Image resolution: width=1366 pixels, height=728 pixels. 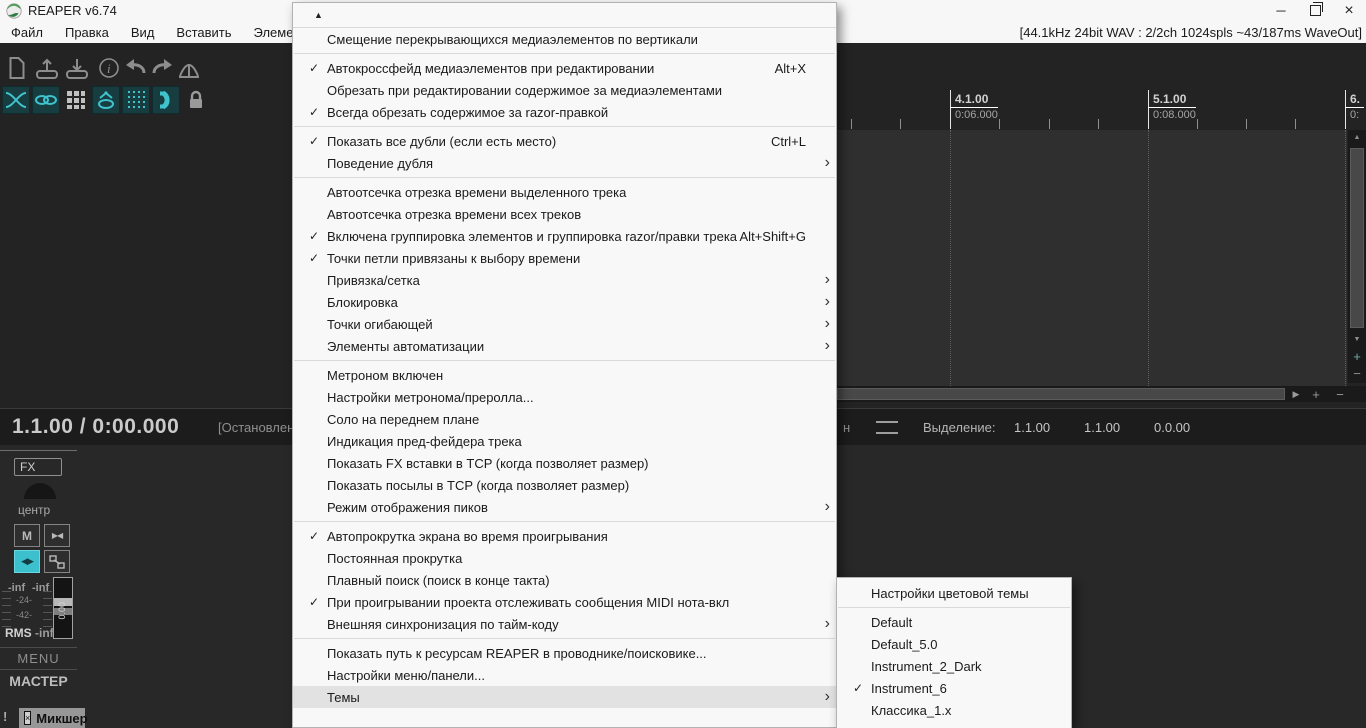 I want to click on menu-item-autopunch-all: Автоотсечка отрезка времени всех треков, so click(x=564, y=214).